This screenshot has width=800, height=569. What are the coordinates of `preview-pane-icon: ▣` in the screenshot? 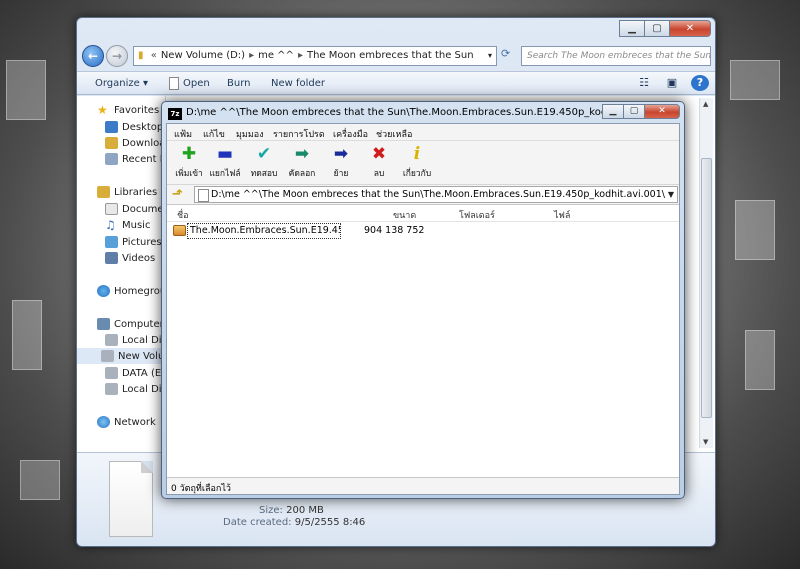 It's located at (672, 83).